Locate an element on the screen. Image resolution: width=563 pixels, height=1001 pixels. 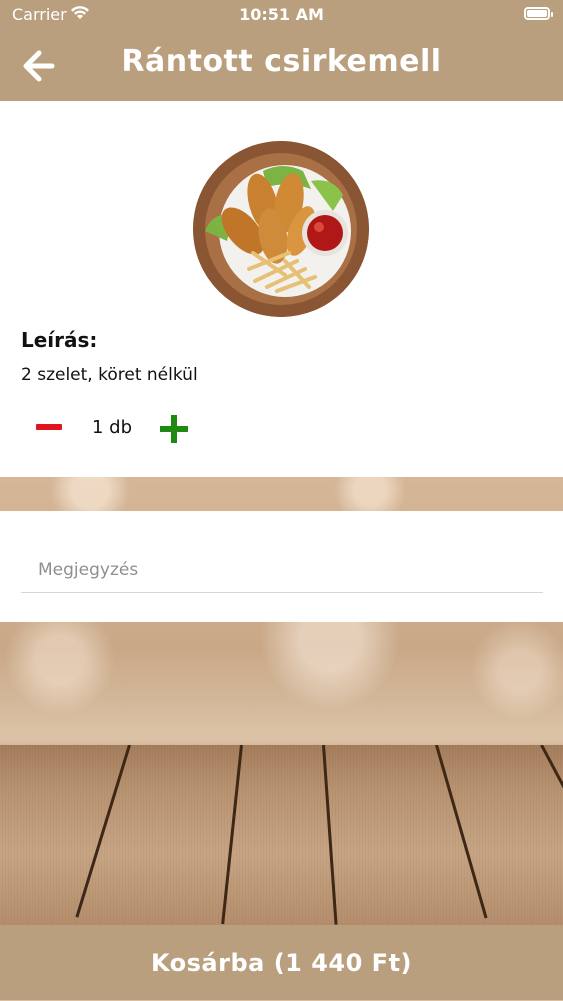
plus-icon is located at coordinates (174, 429).